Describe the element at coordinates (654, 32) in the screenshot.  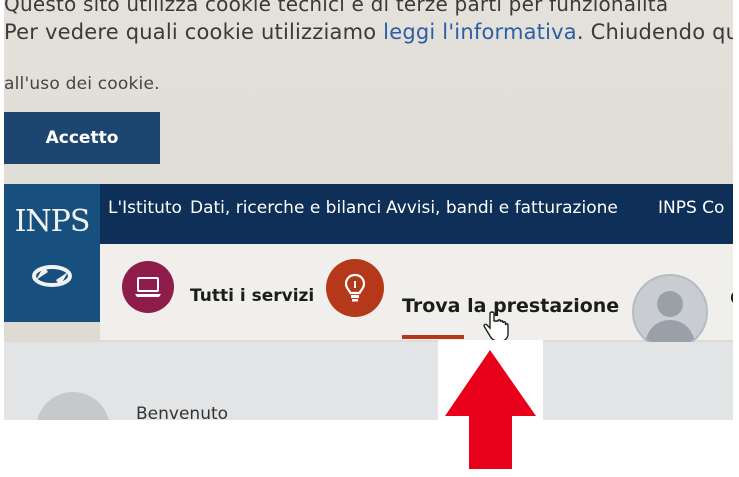
I see `cookie-text-suffix: . Chiudendo questo` at that location.